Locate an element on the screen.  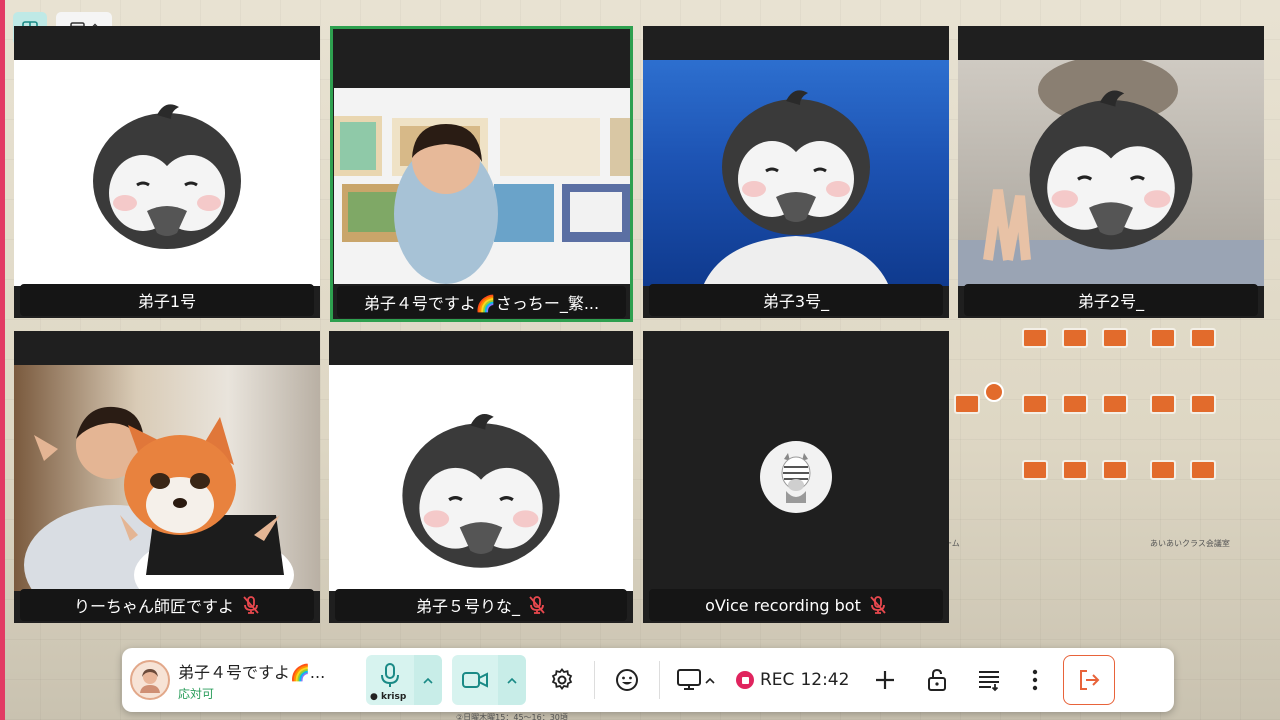
zebra-icon is located at coordinates (796, 478).